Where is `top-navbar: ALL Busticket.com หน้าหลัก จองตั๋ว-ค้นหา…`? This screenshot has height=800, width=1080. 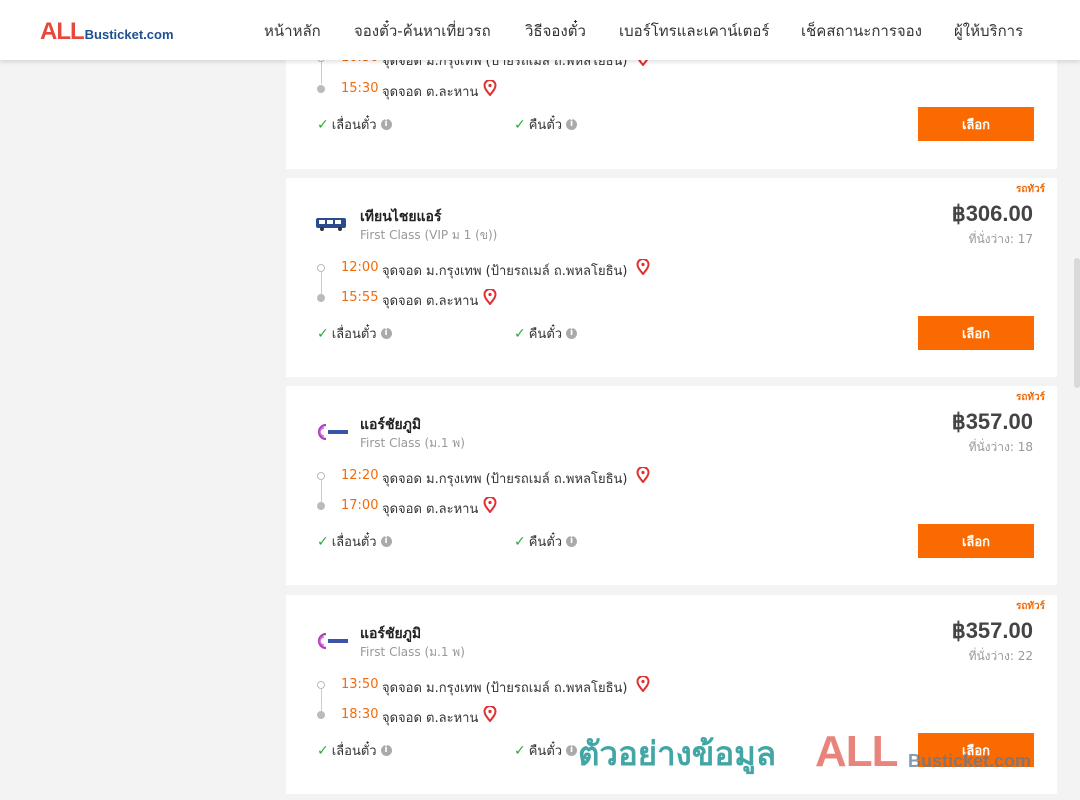
top-navbar: ALL Busticket.com หน้าหลัก จองตั๋ว-ค้นหา… is located at coordinates (540, 30).